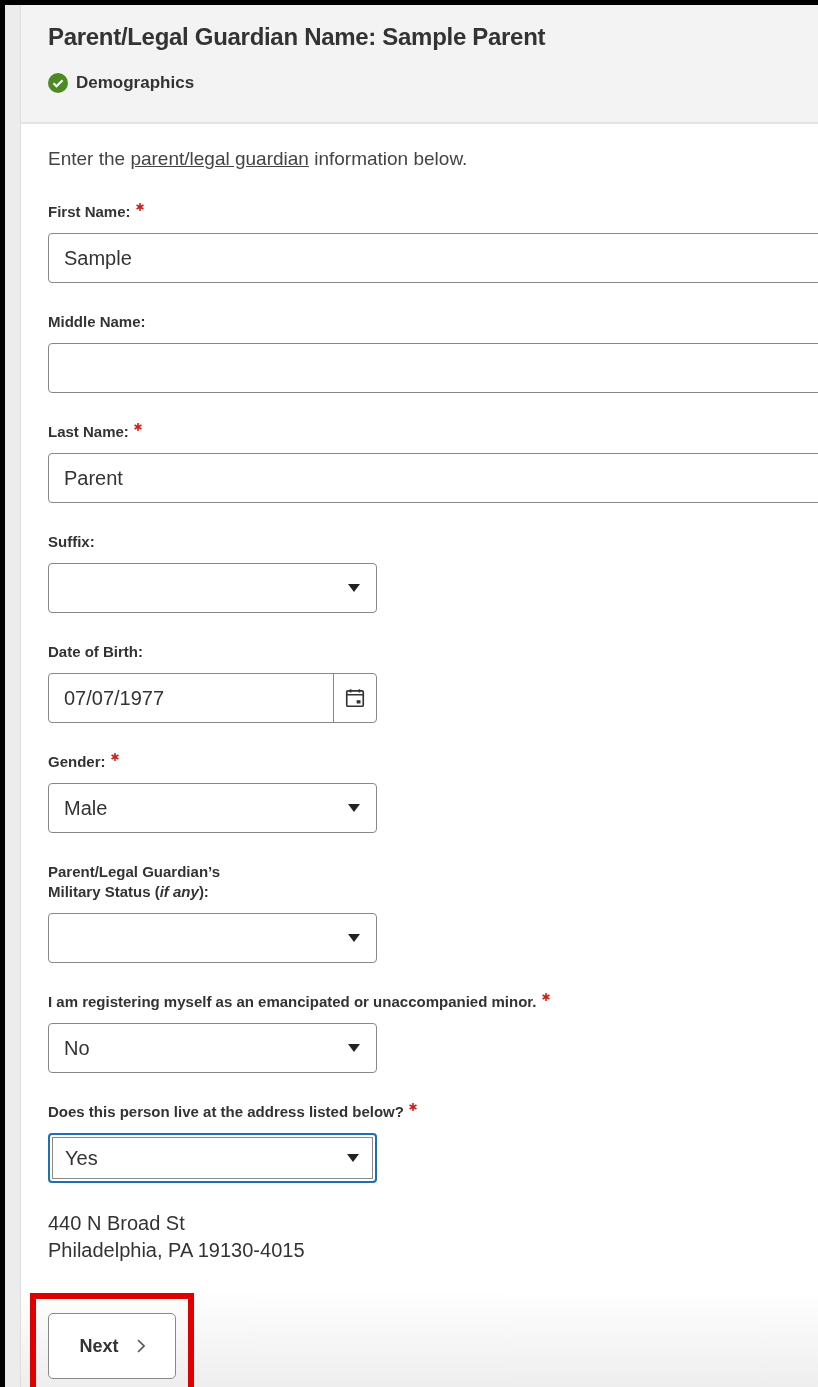 The height and width of the screenshot is (1387, 818). Describe the element at coordinates (219, 158) in the screenshot. I see `glossary-link: parent/legal guardian` at that location.